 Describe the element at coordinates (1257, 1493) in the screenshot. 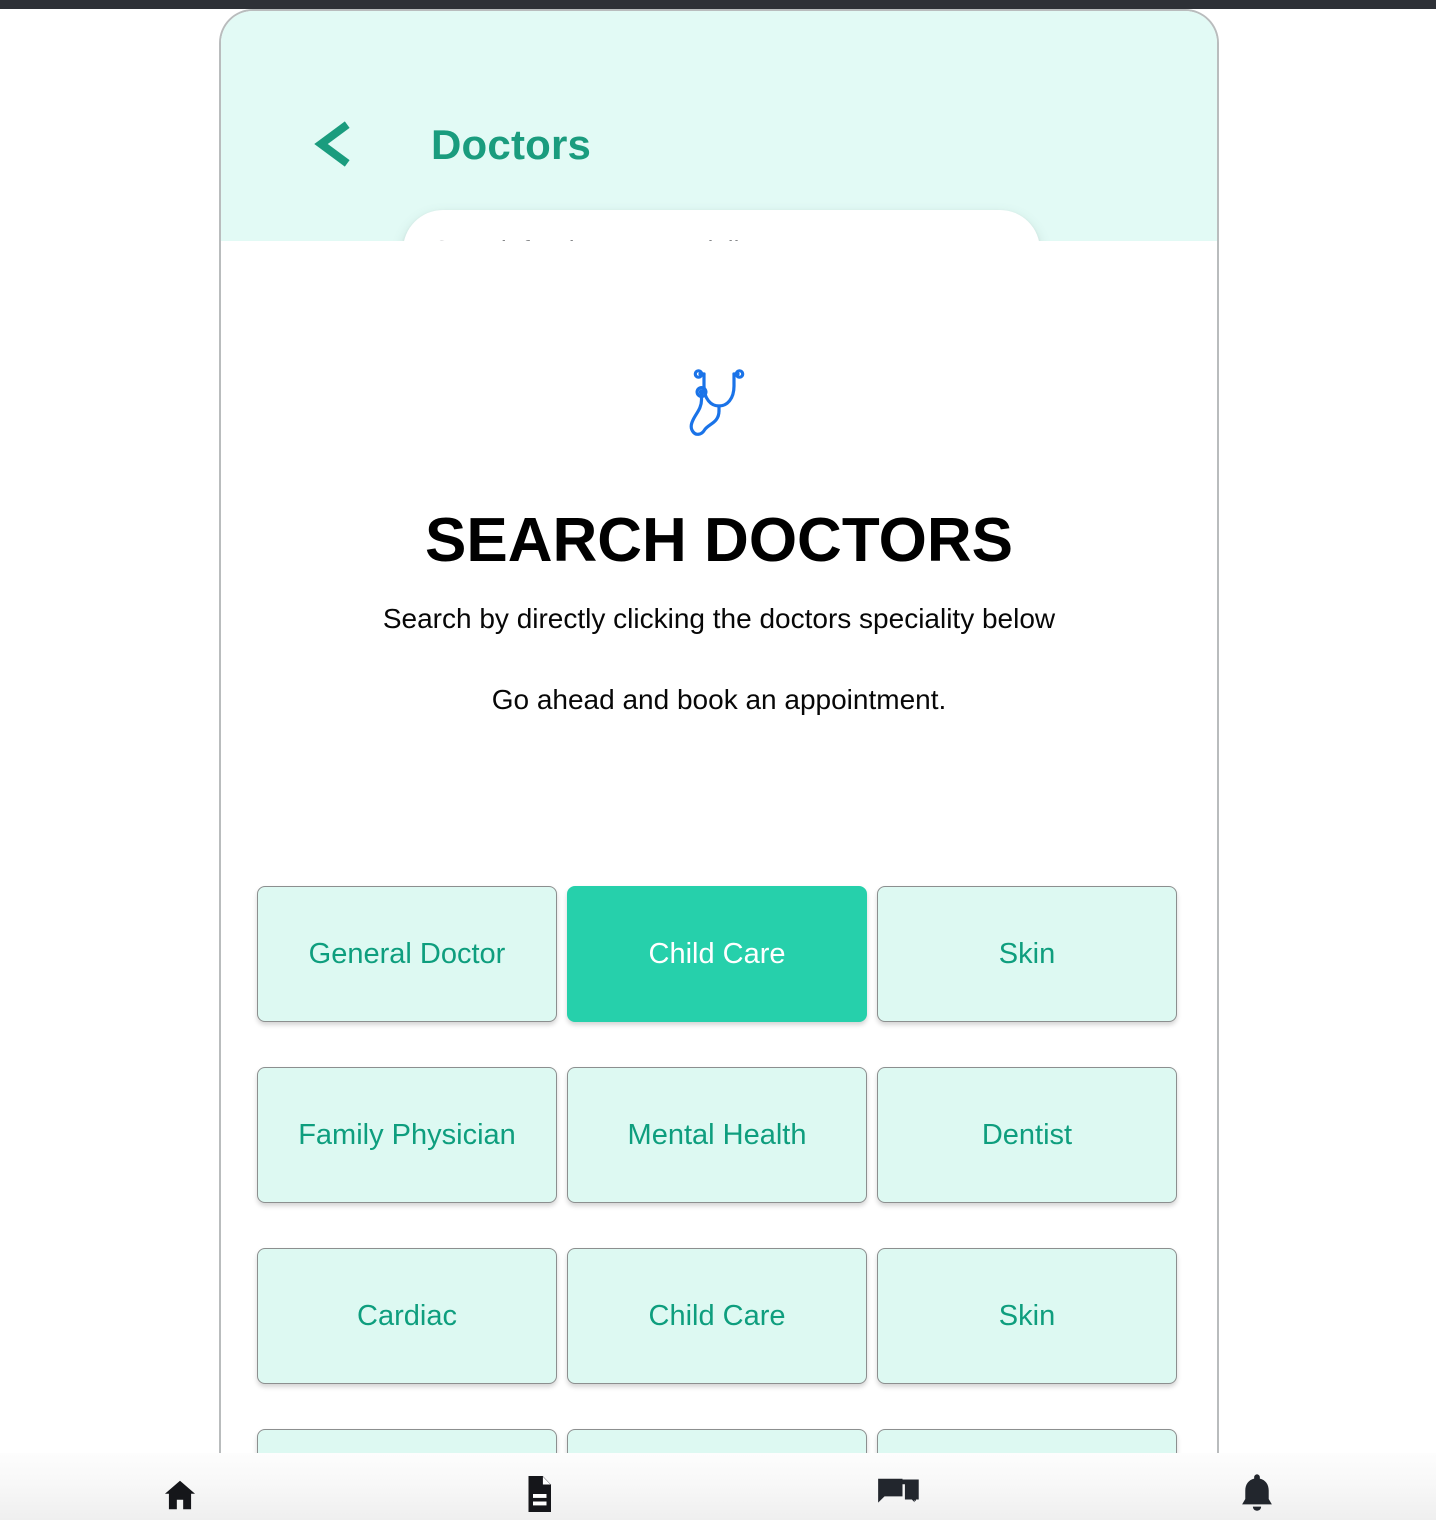

I see `bell-notification-icon` at that location.